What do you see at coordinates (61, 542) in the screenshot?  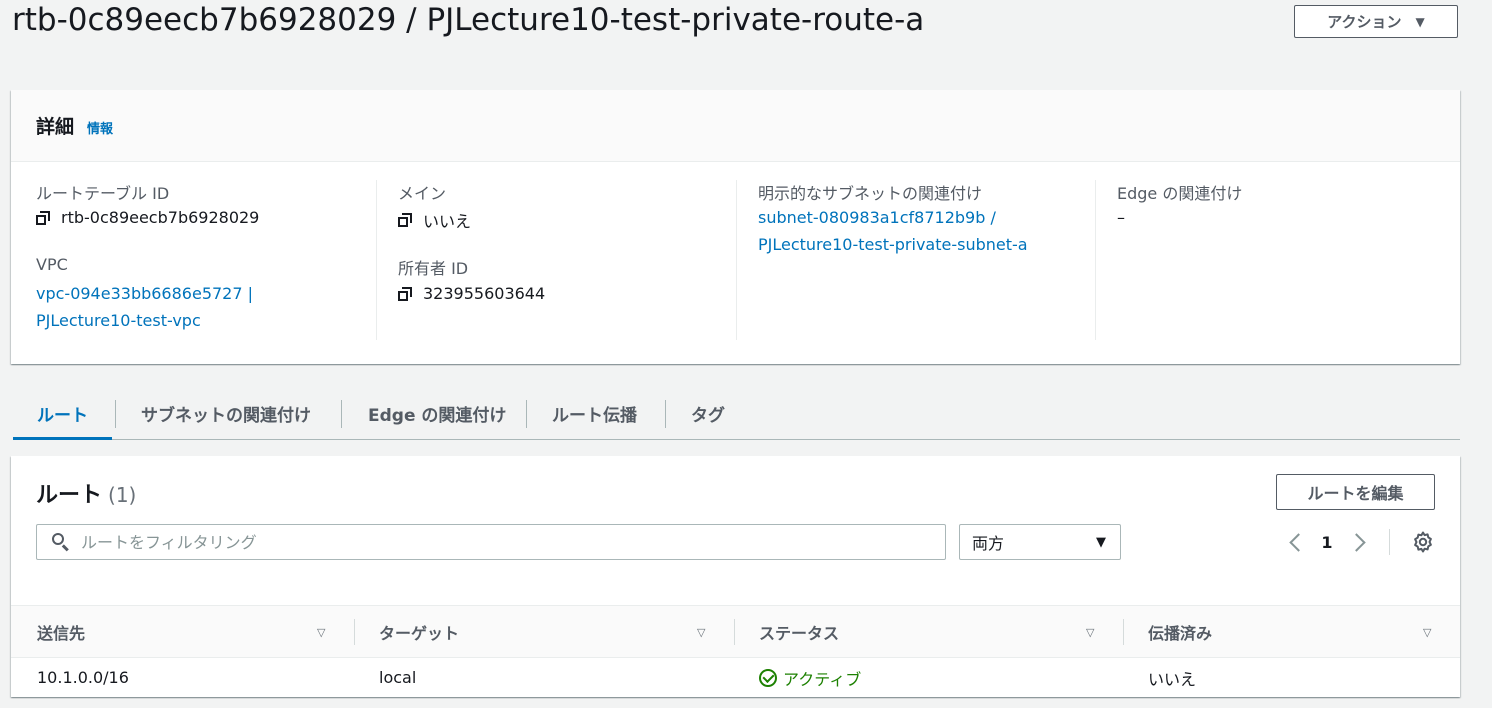 I see `search-icon` at bounding box center [61, 542].